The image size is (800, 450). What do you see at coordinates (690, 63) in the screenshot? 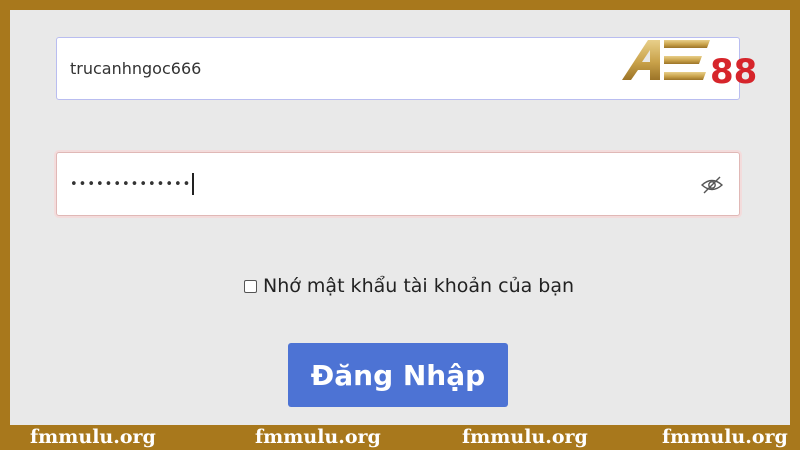
I see `ae88-logo: 88` at bounding box center [690, 63].